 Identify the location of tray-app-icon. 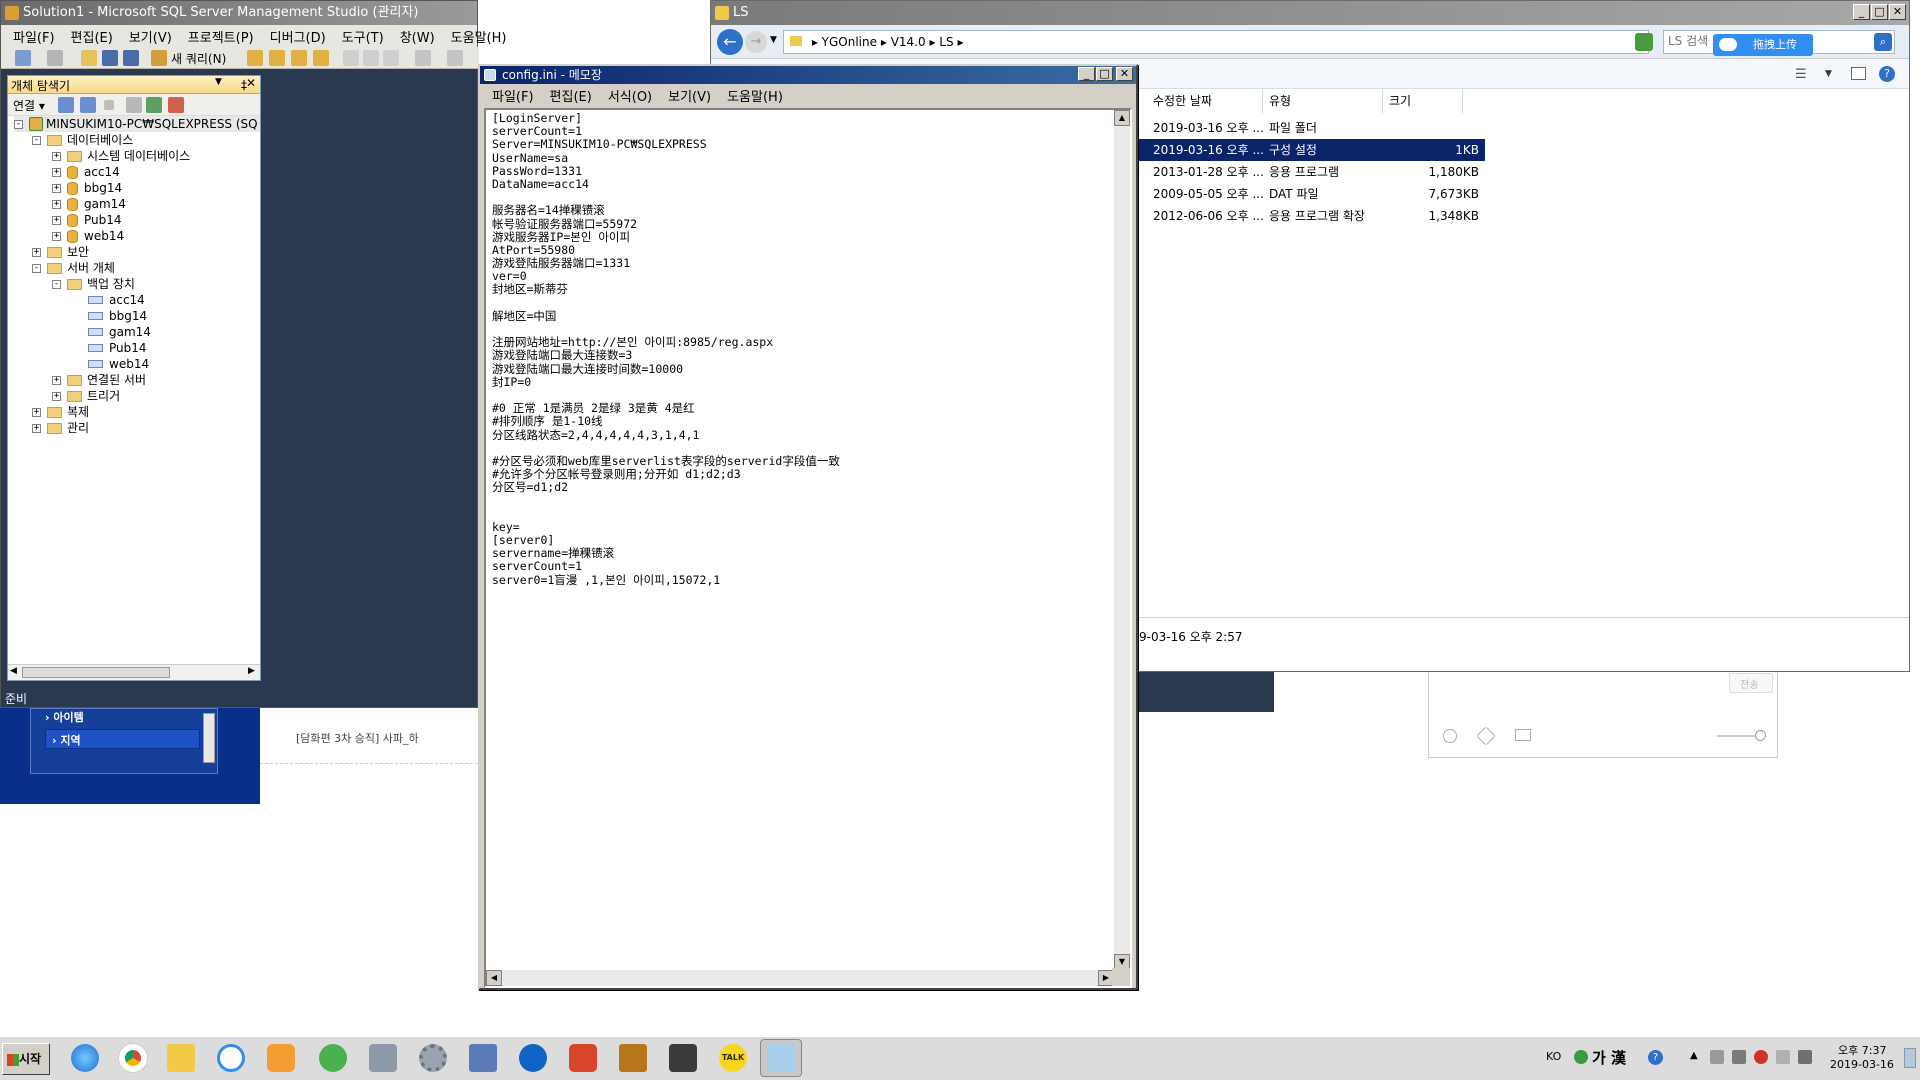
(1717, 1057).